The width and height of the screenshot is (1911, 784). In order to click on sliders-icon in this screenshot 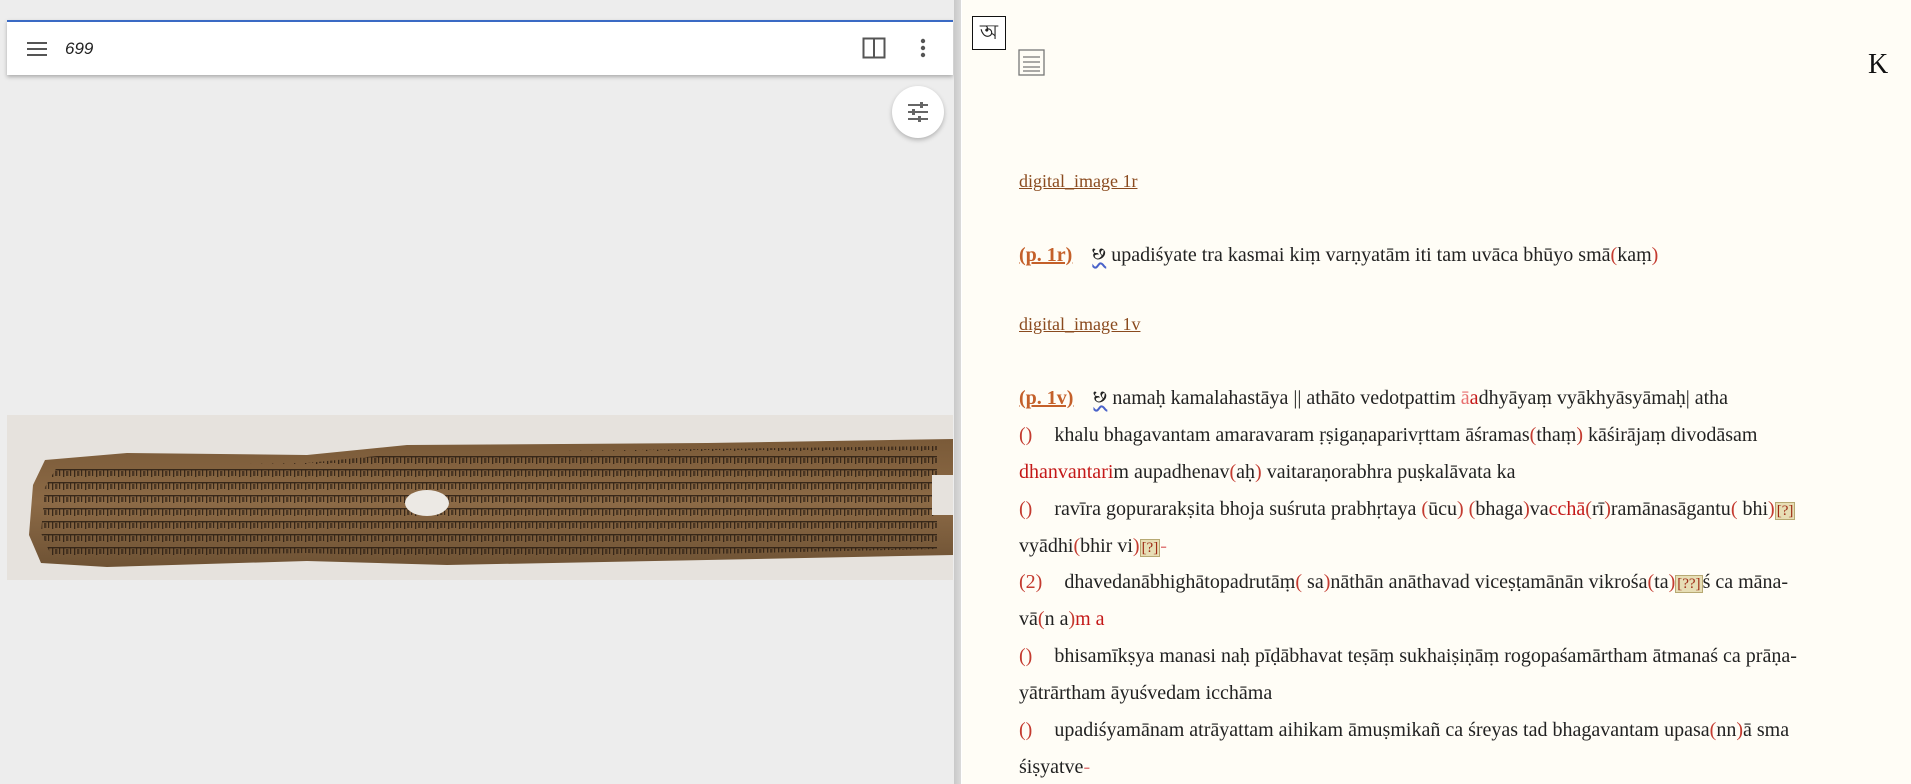, I will do `click(918, 112)`.